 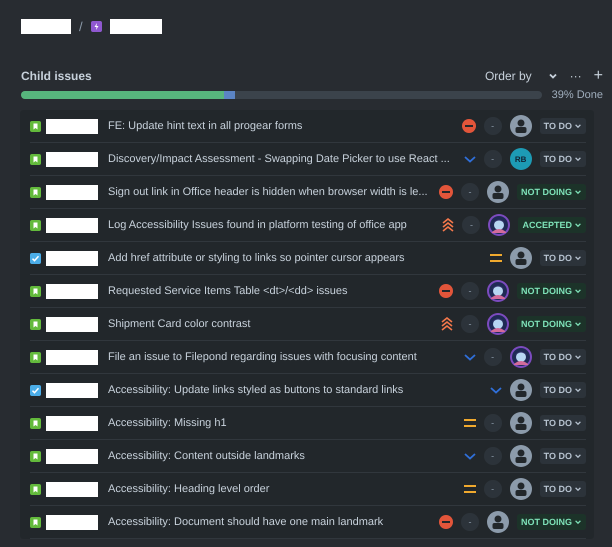 What do you see at coordinates (577, 95) in the screenshot?
I see `progress-label: 39% Done` at bounding box center [577, 95].